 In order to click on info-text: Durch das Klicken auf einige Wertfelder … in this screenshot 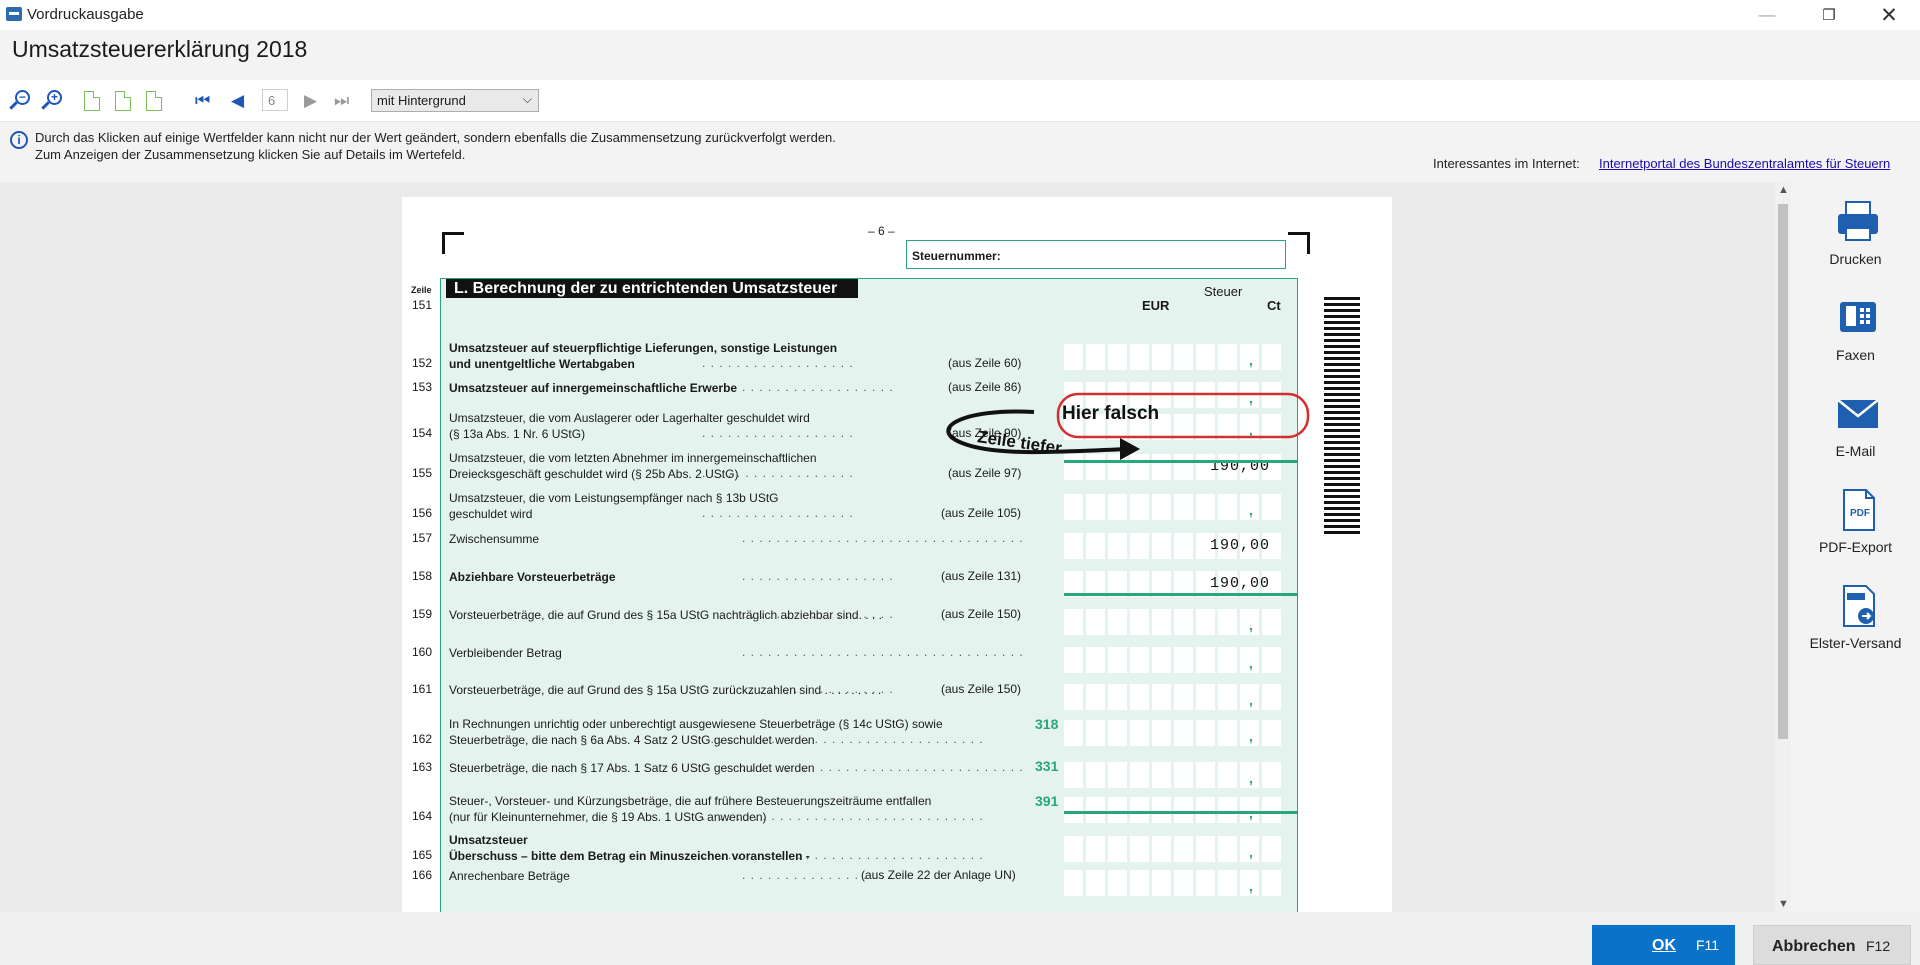, I will do `click(435, 146)`.